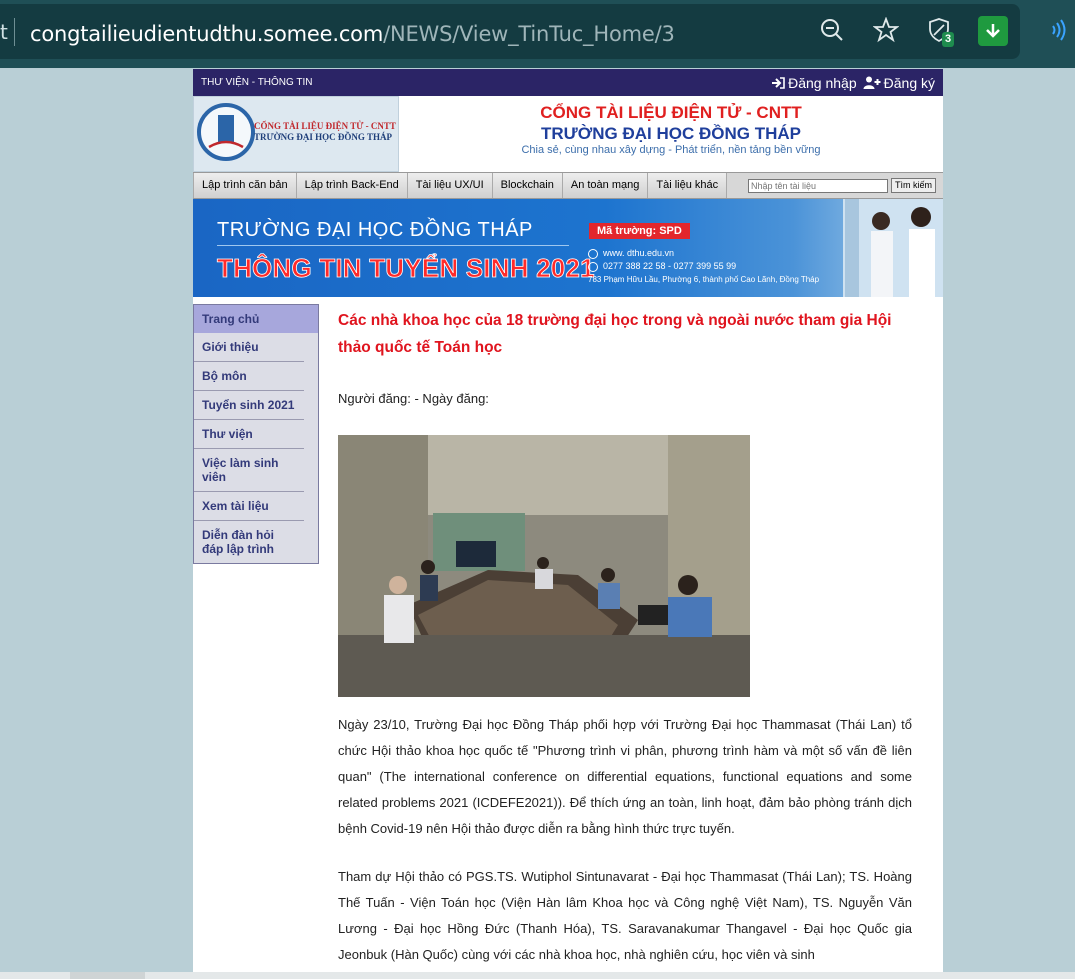 The width and height of the screenshot is (1075, 979). What do you see at coordinates (249, 405) in the screenshot?
I see `sidebar-item-admission-2021: Tuyển sinh 2021` at bounding box center [249, 405].